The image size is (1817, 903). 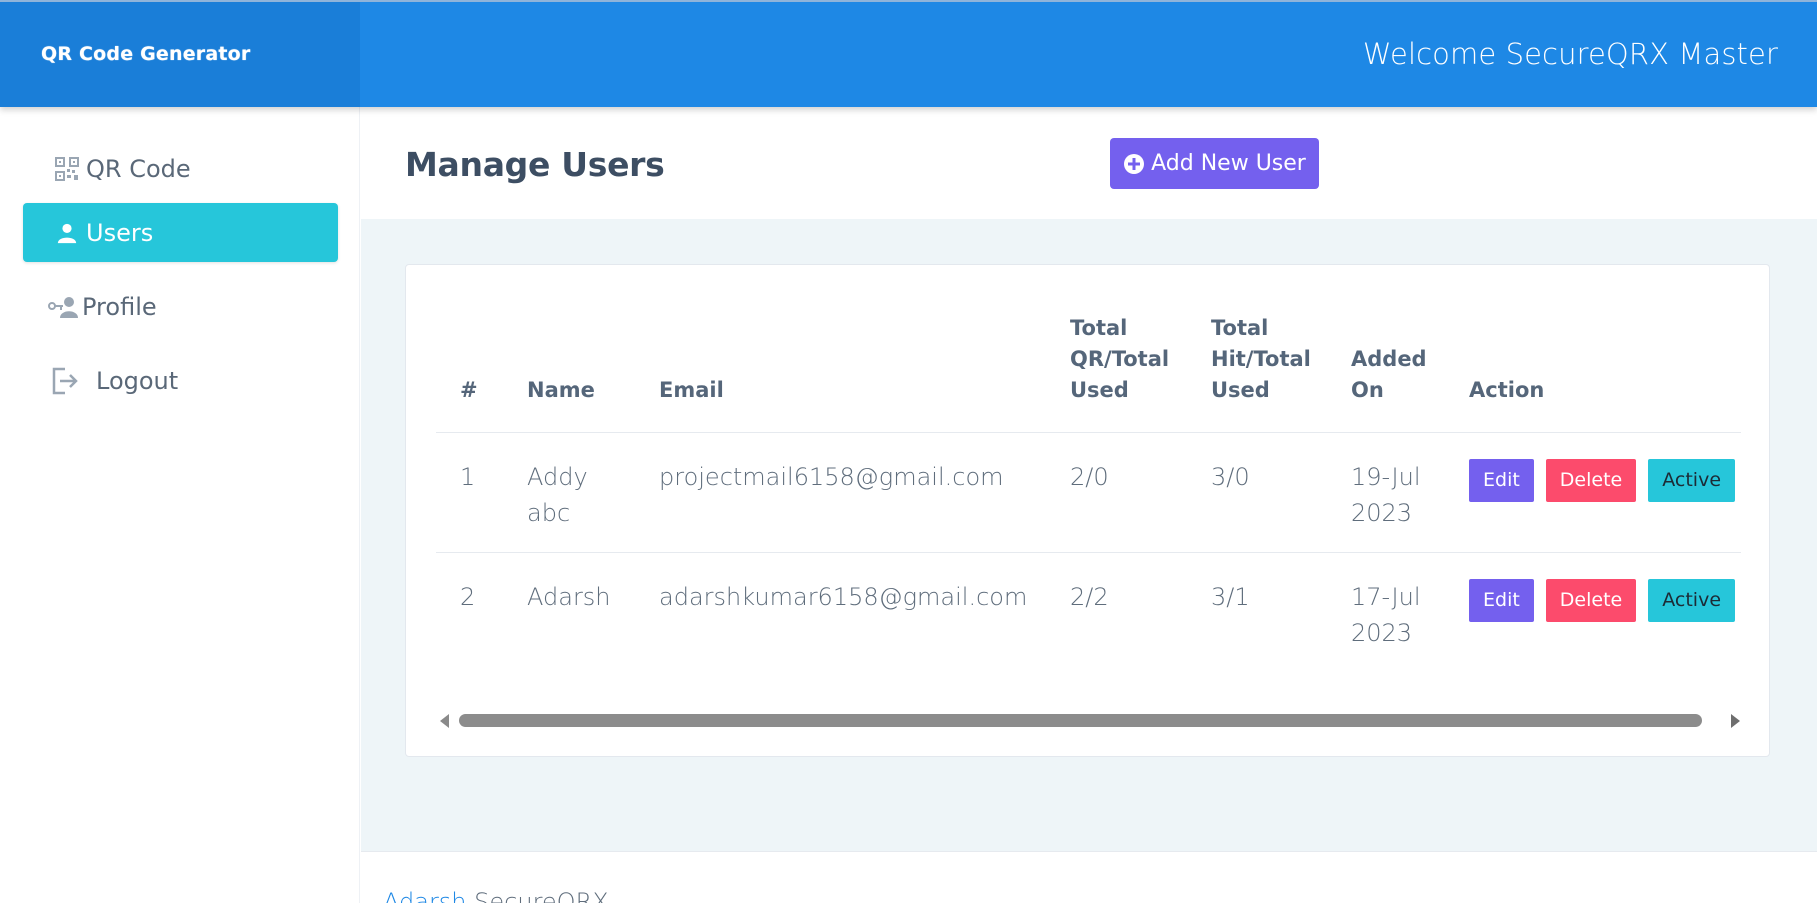 What do you see at coordinates (1570, 54) in the screenshot?
I see `welcome-message: Welcome SecureQRX Master` at bounding box center [1570, 54].